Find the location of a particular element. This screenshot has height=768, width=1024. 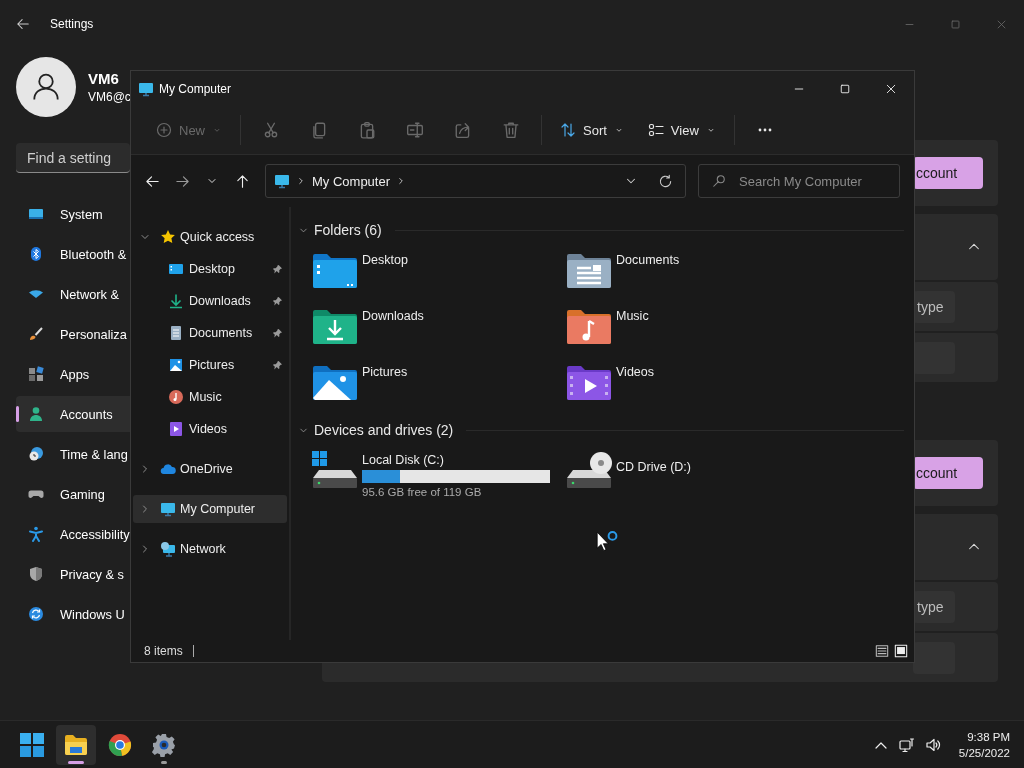

clipboard-icon is located at coordinates (367, 130).